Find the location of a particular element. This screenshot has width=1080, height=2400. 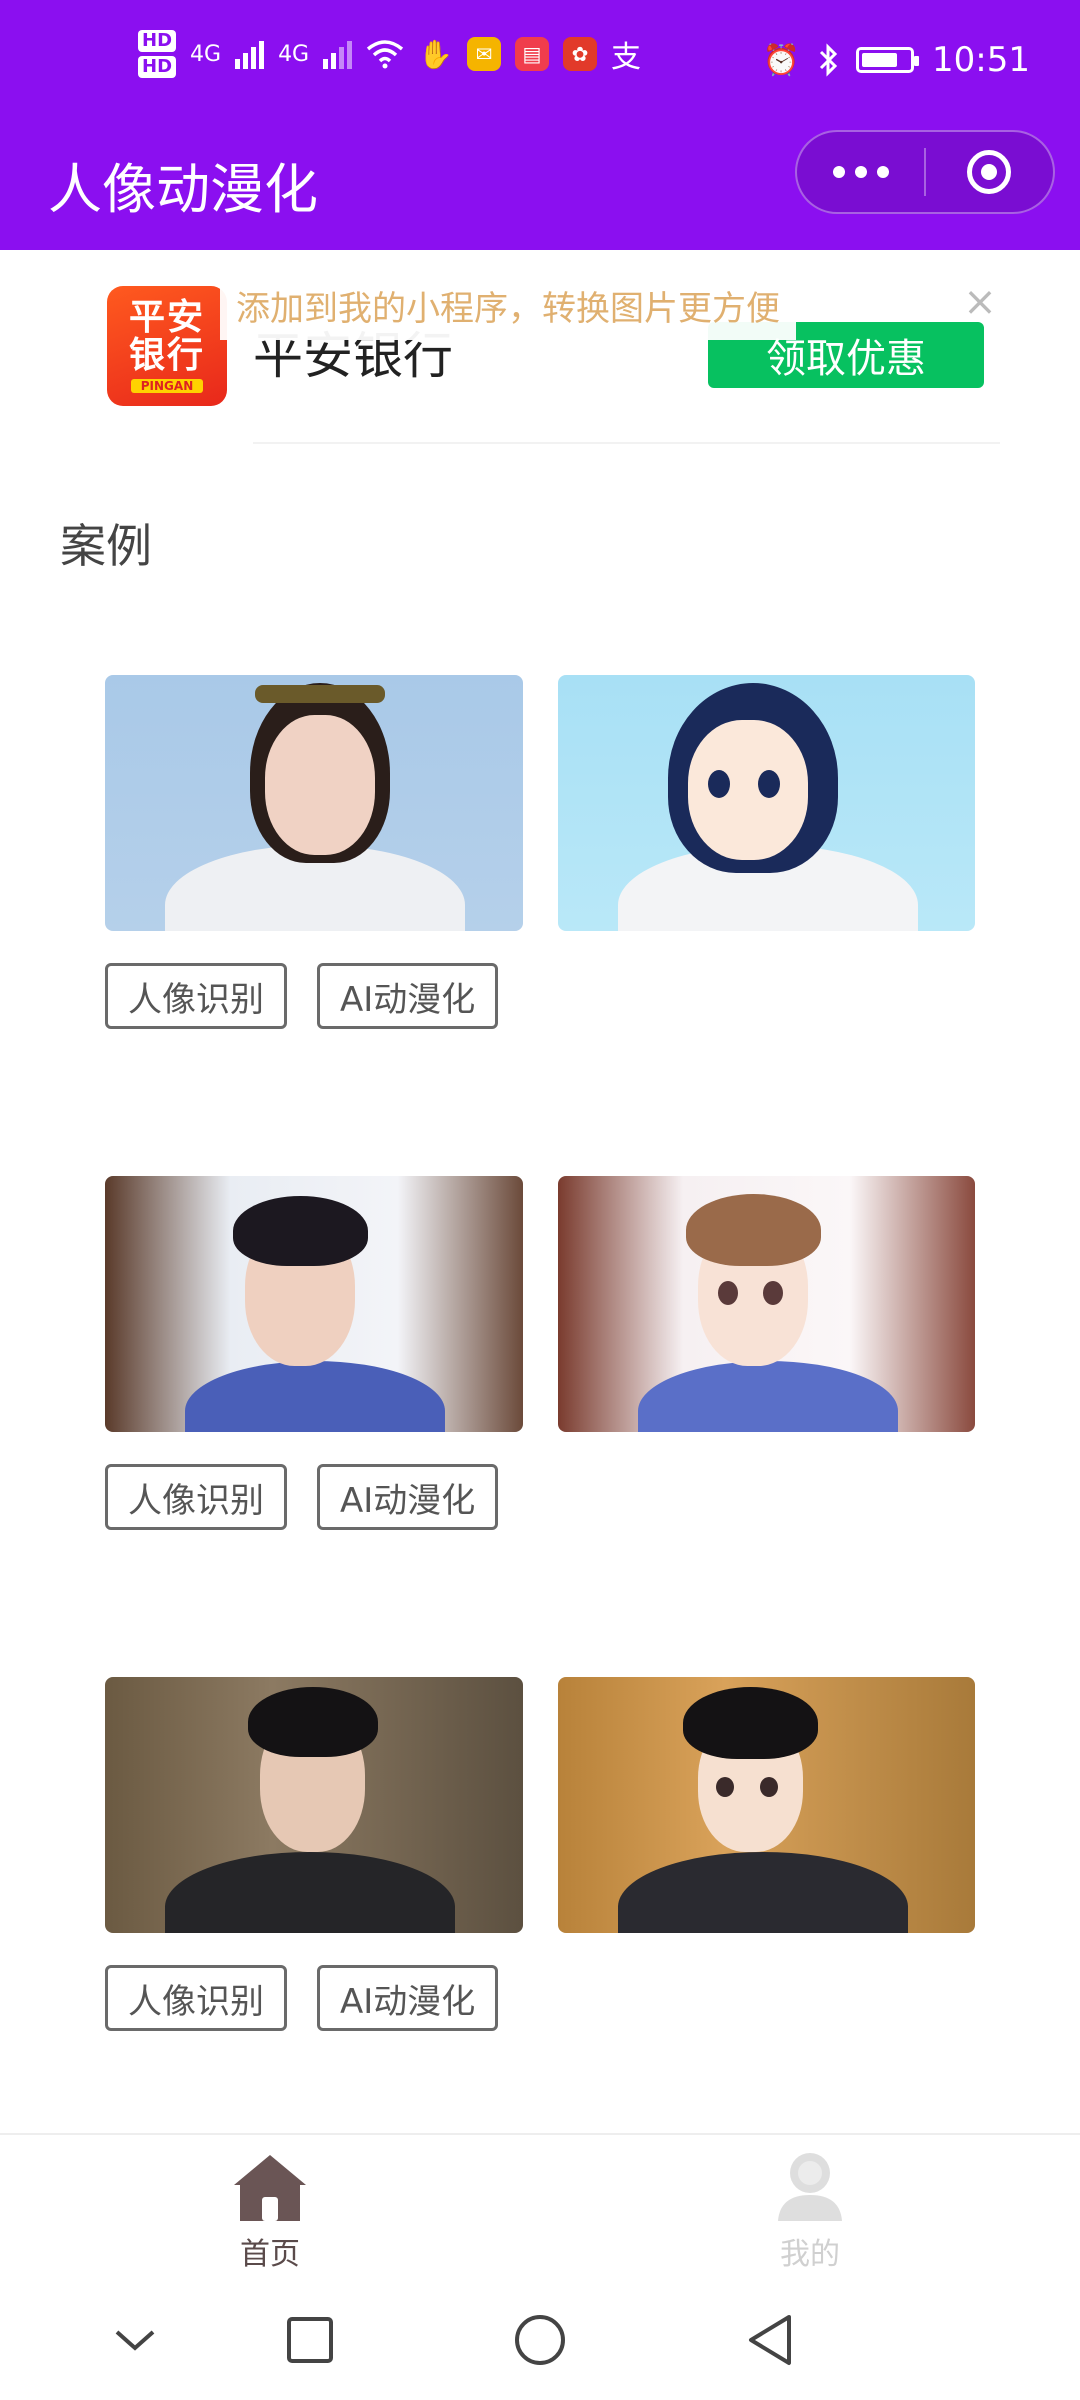

system-nav-bar is located at coordinates (540, 2341).